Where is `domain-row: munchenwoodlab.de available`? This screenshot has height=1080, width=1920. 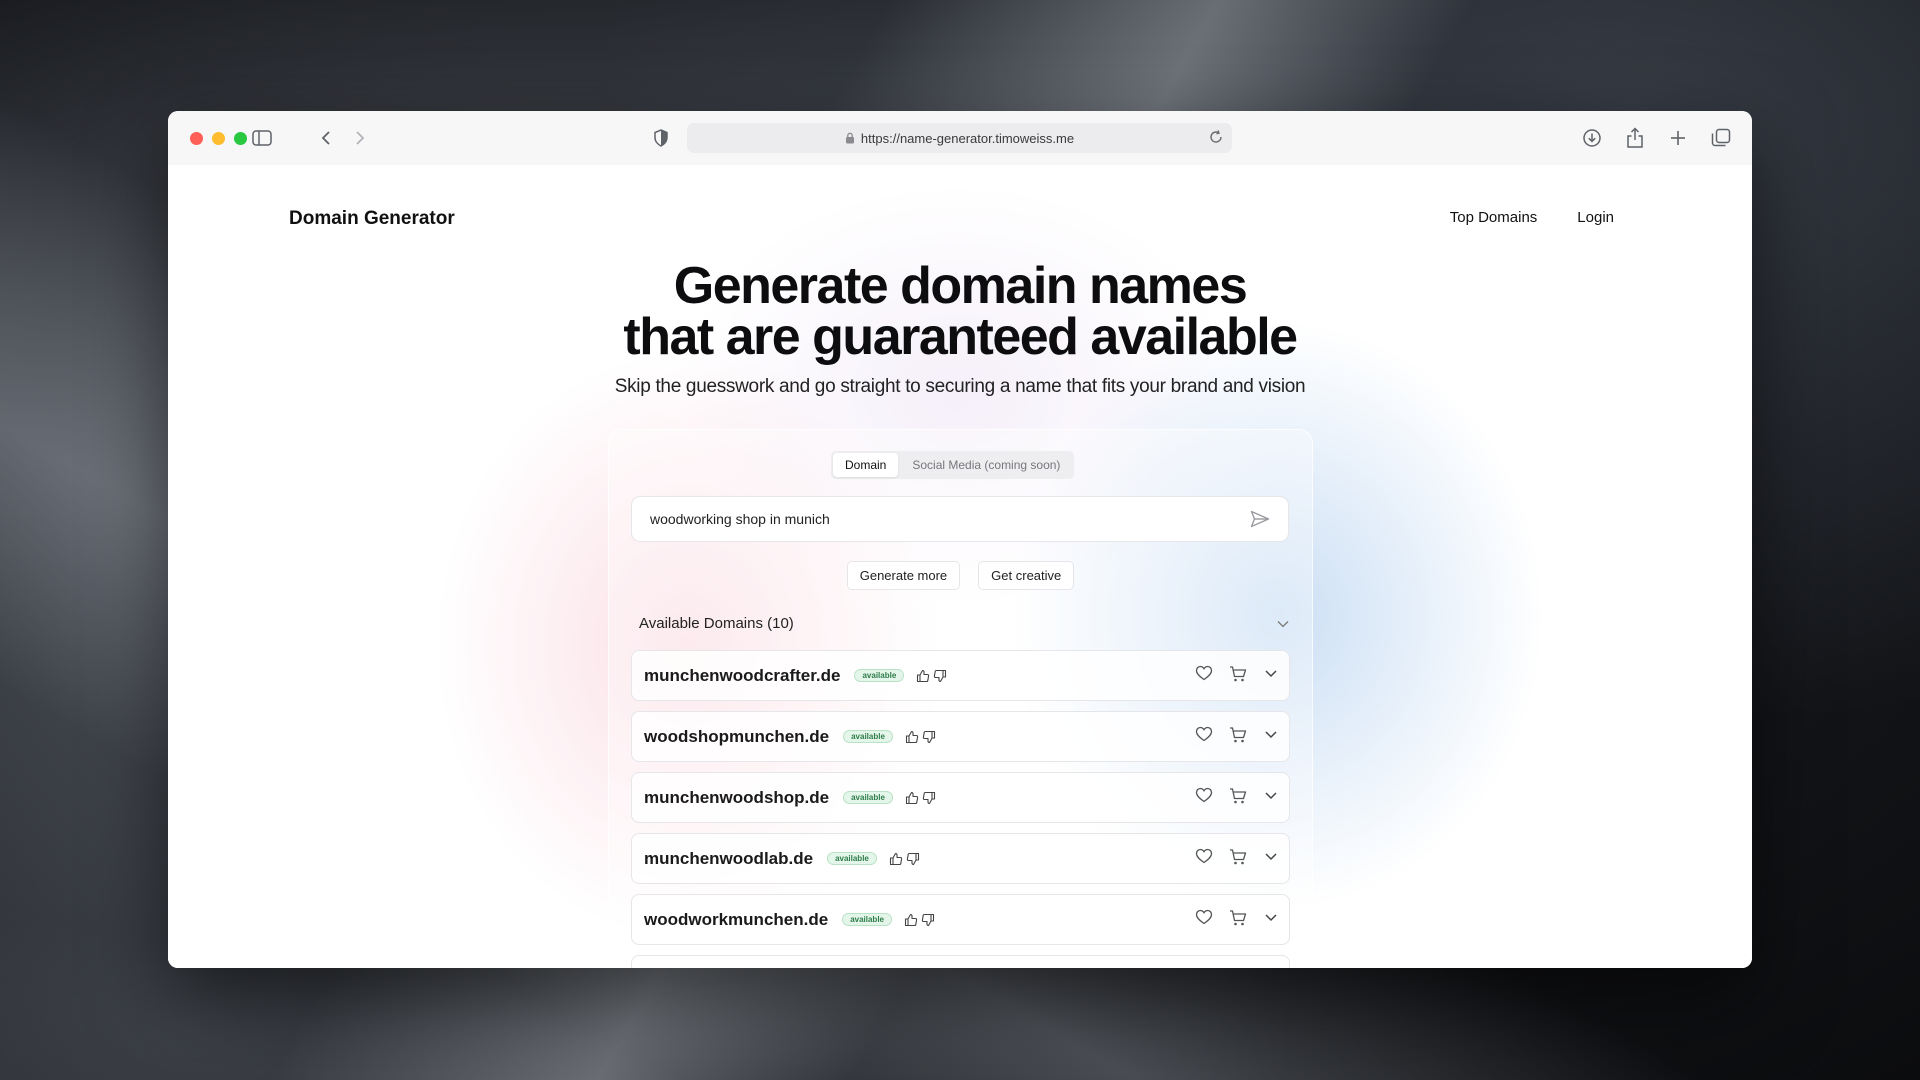 domain-row: munchenwoodlab.de available is located at coordinates (960, 858).